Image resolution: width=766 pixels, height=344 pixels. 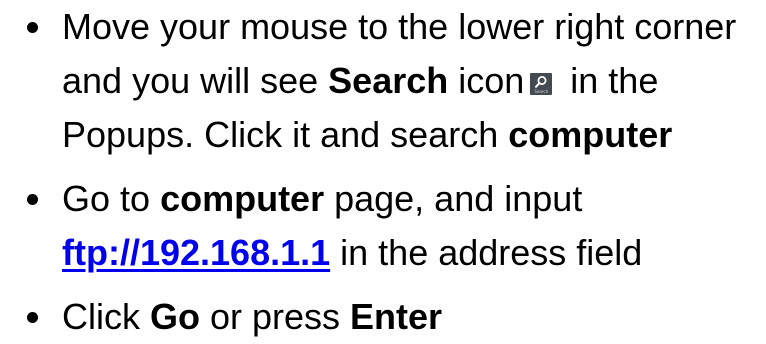 I want to click on step-1-line-3: Popups. Click it and search computer, so click(x=399, y=135).